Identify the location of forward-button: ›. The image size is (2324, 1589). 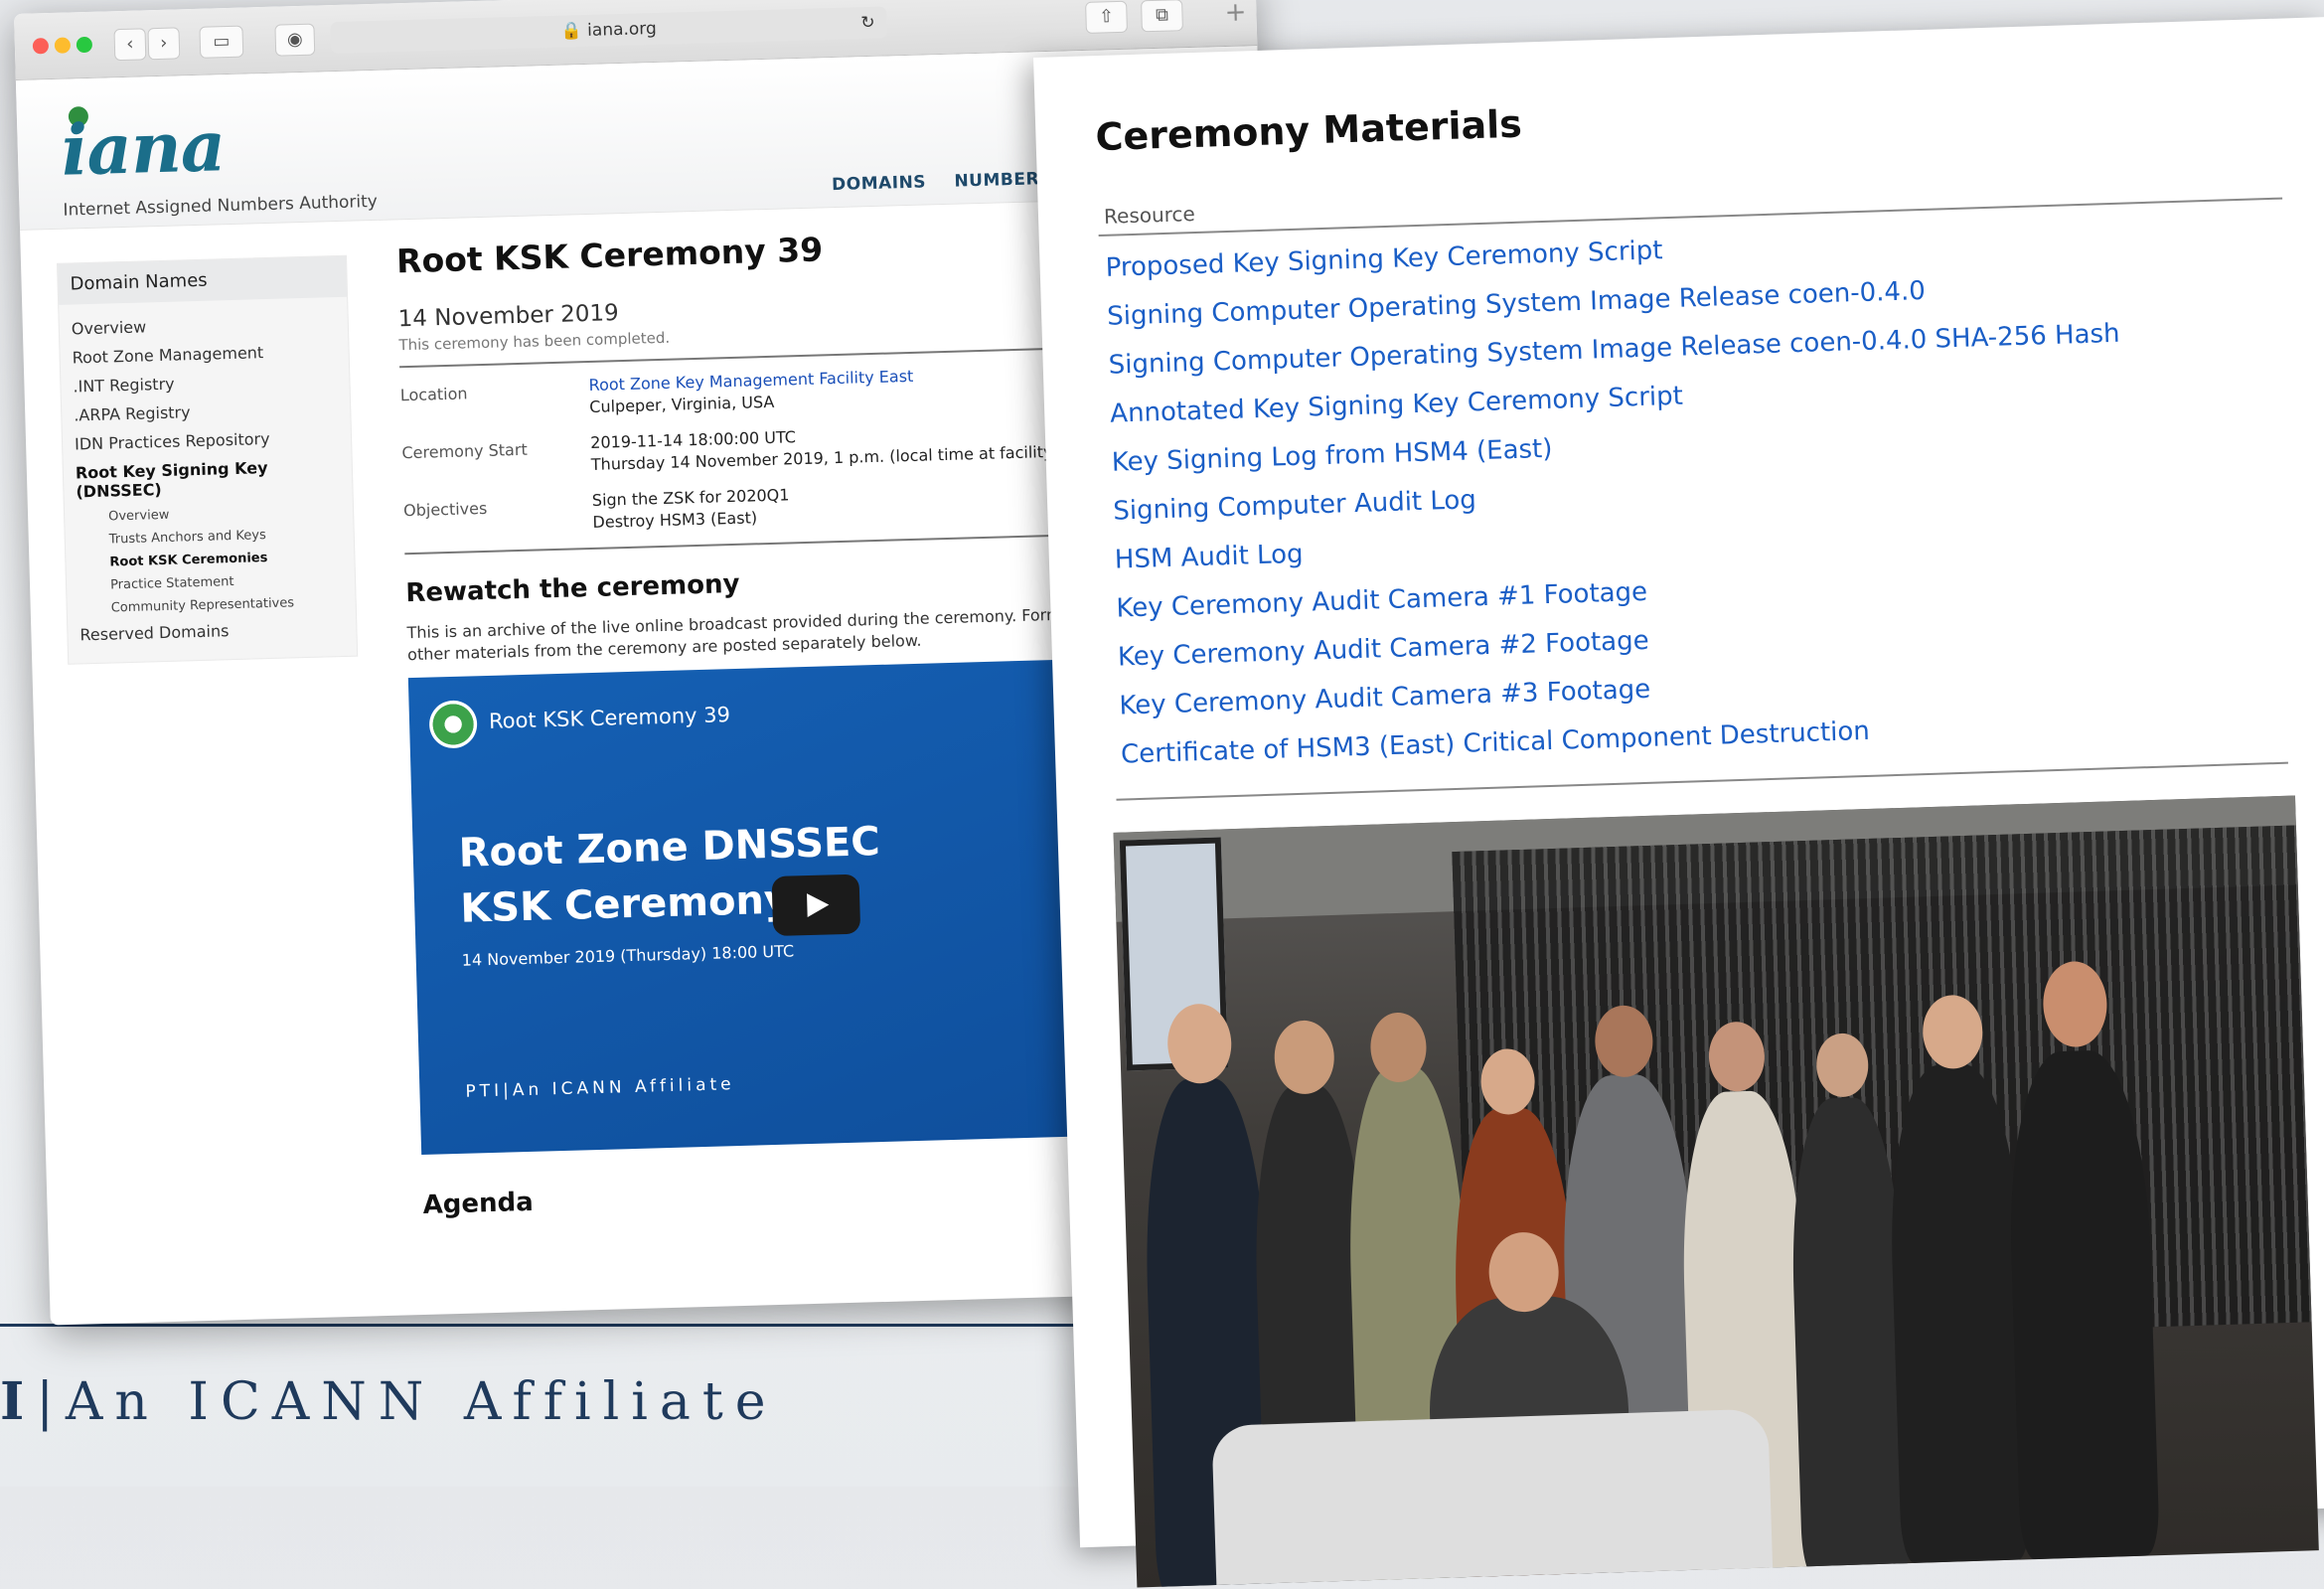
(164, 44).